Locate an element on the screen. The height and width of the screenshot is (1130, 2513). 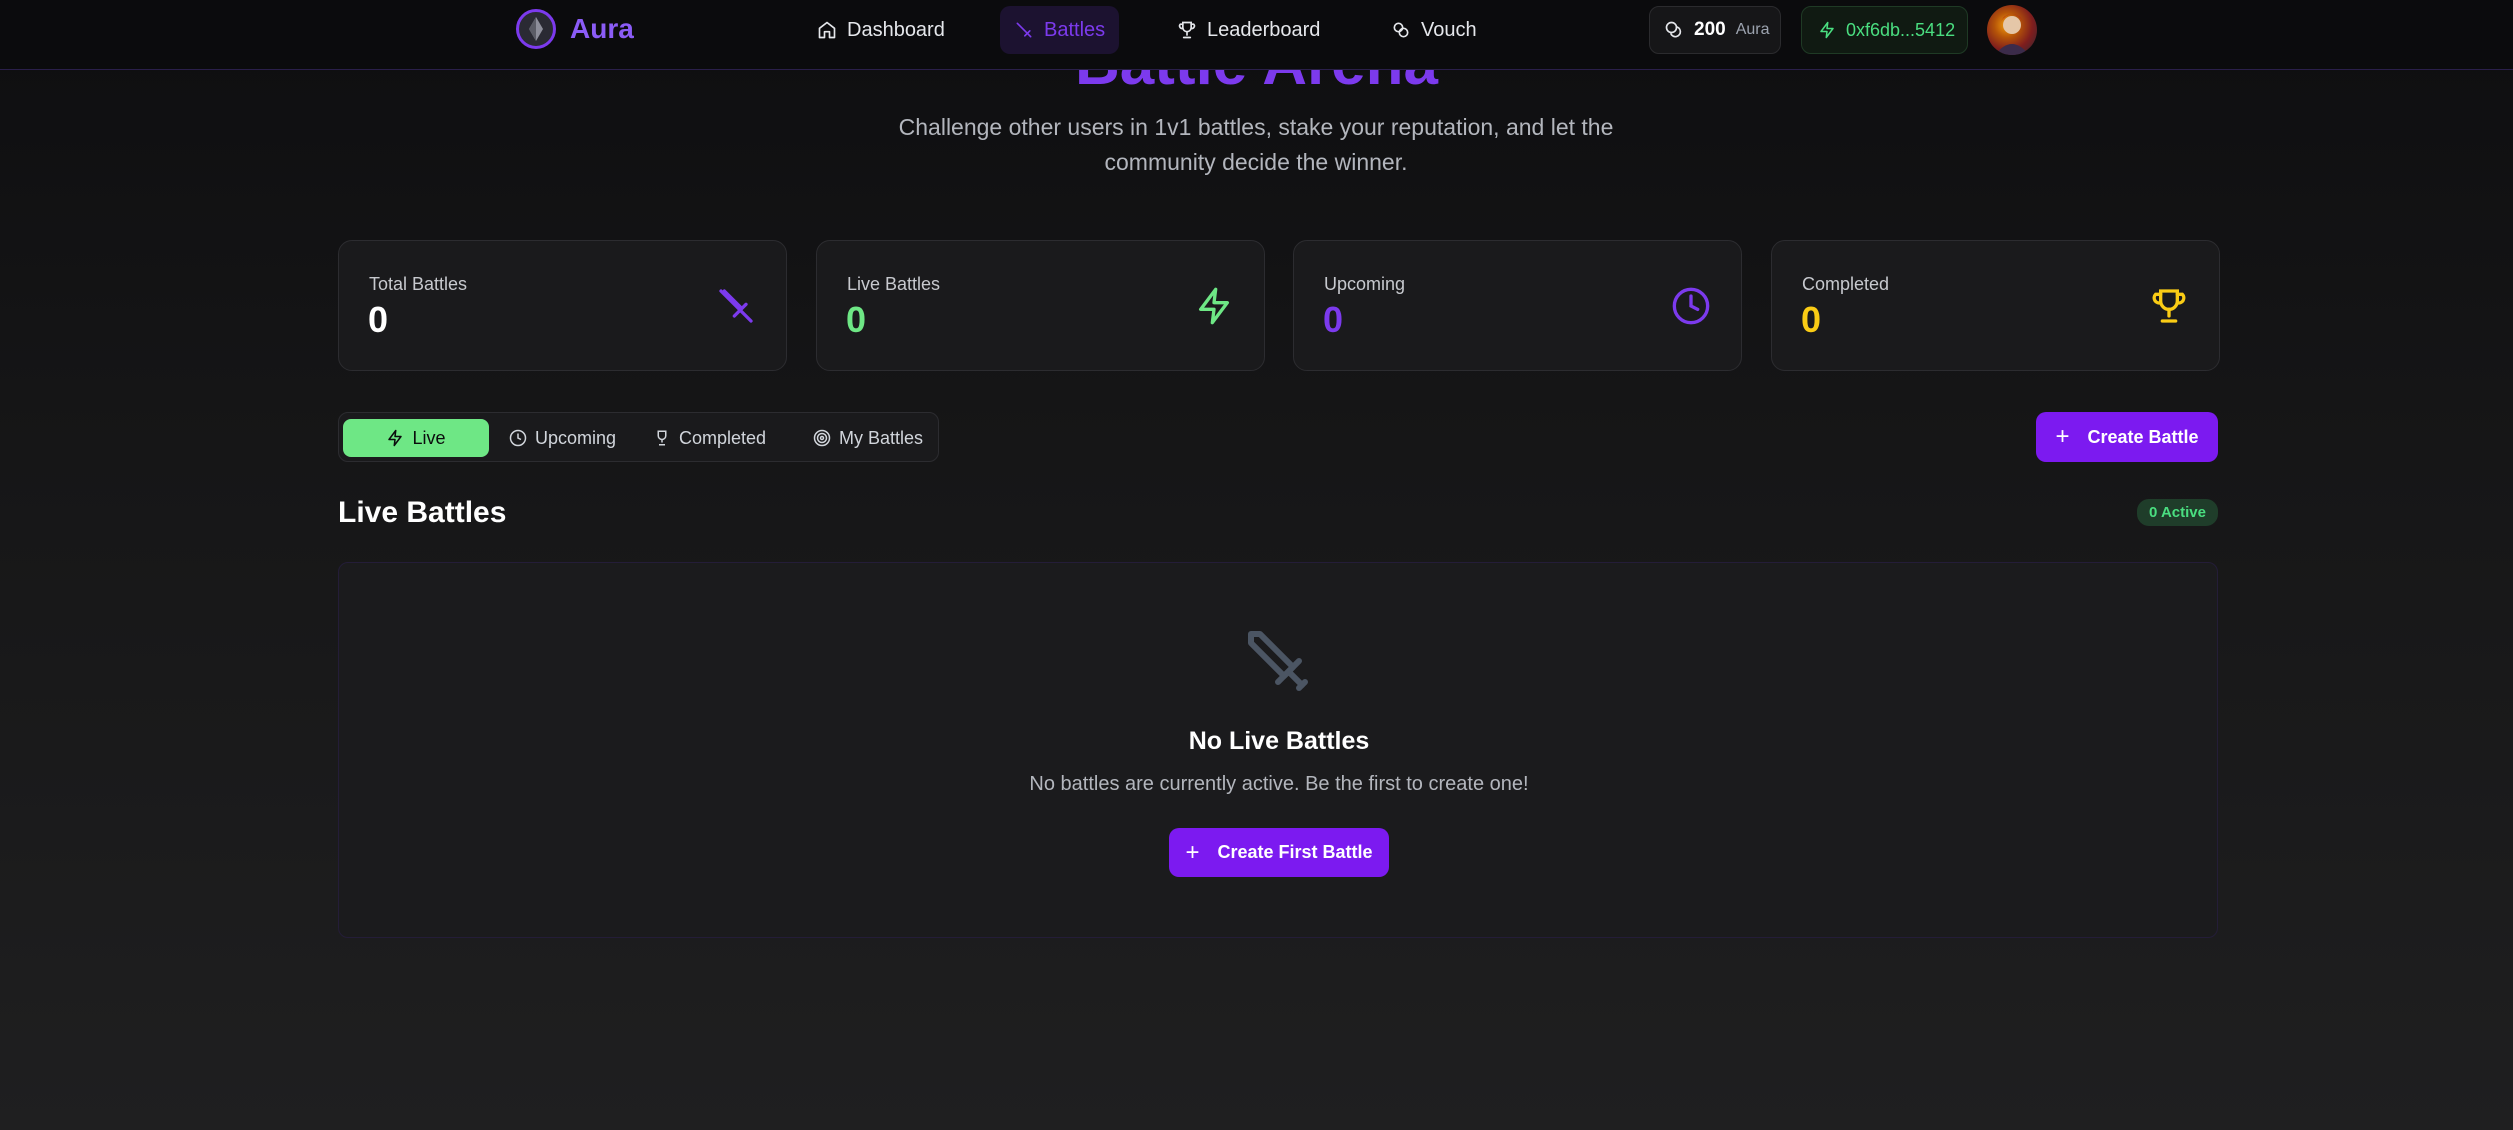
create-first-battle-button: + Create First Battle is located at coordinates (1279, 852).